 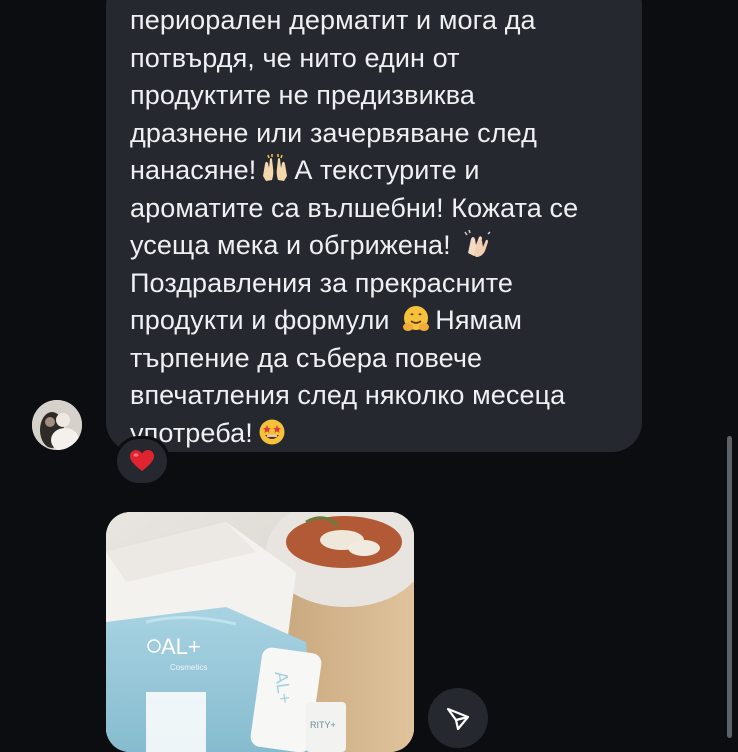 I want to click on message-fragment: нанасяне!, so click(x=193, y=170).